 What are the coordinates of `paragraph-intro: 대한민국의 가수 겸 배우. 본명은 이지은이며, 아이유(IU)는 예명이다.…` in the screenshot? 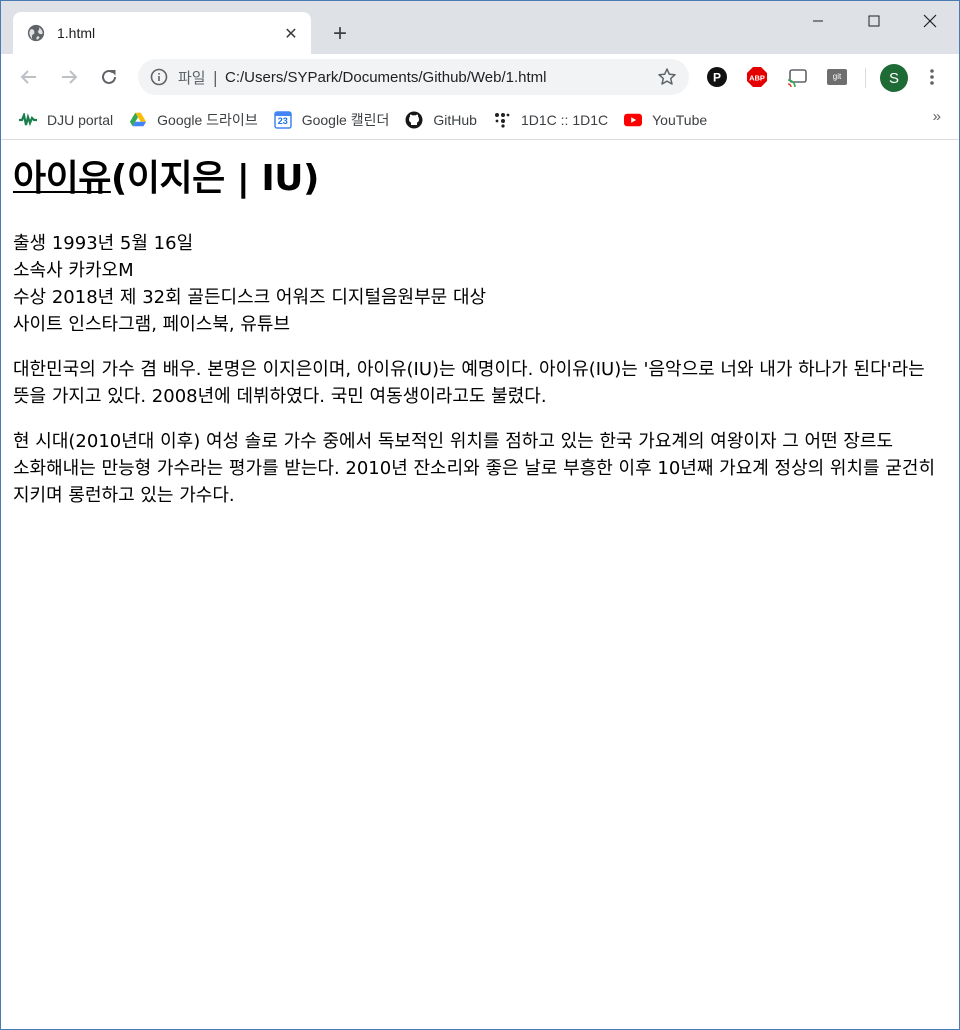 It's located at (469, 383).